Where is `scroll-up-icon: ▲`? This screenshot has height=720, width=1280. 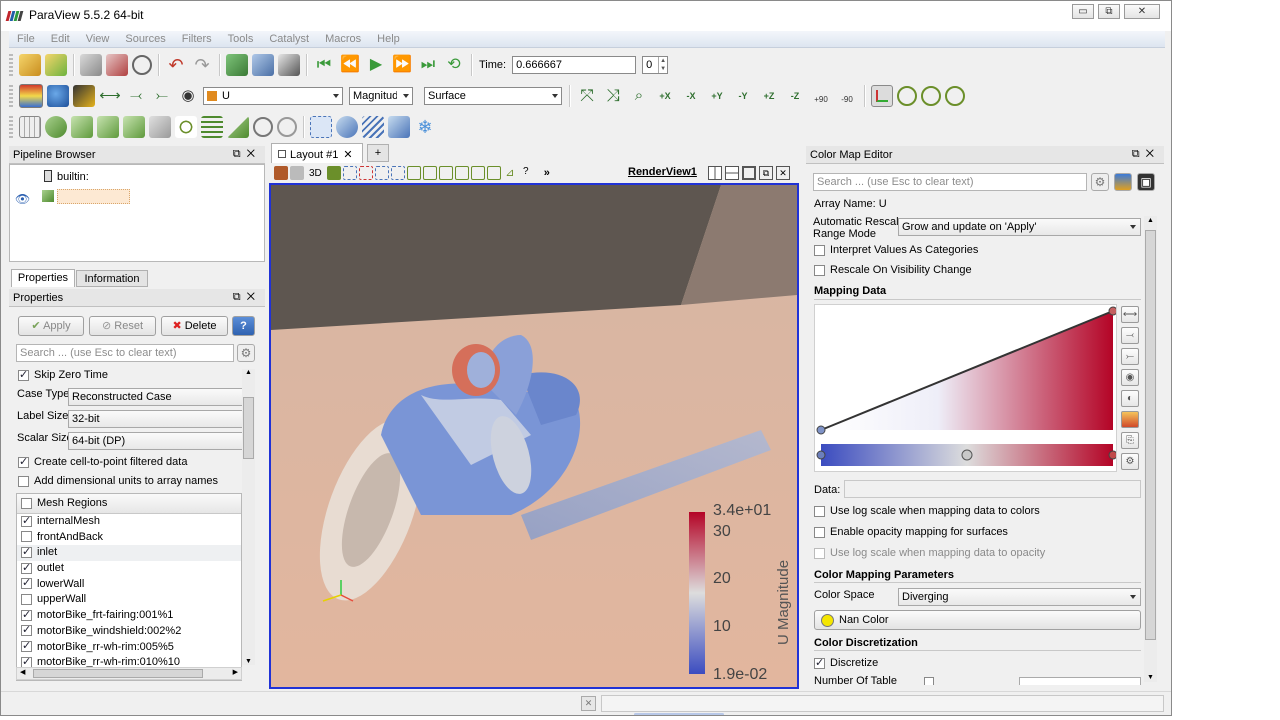
scroll-up-icon: ▲ is located at coordinates (248, 372).